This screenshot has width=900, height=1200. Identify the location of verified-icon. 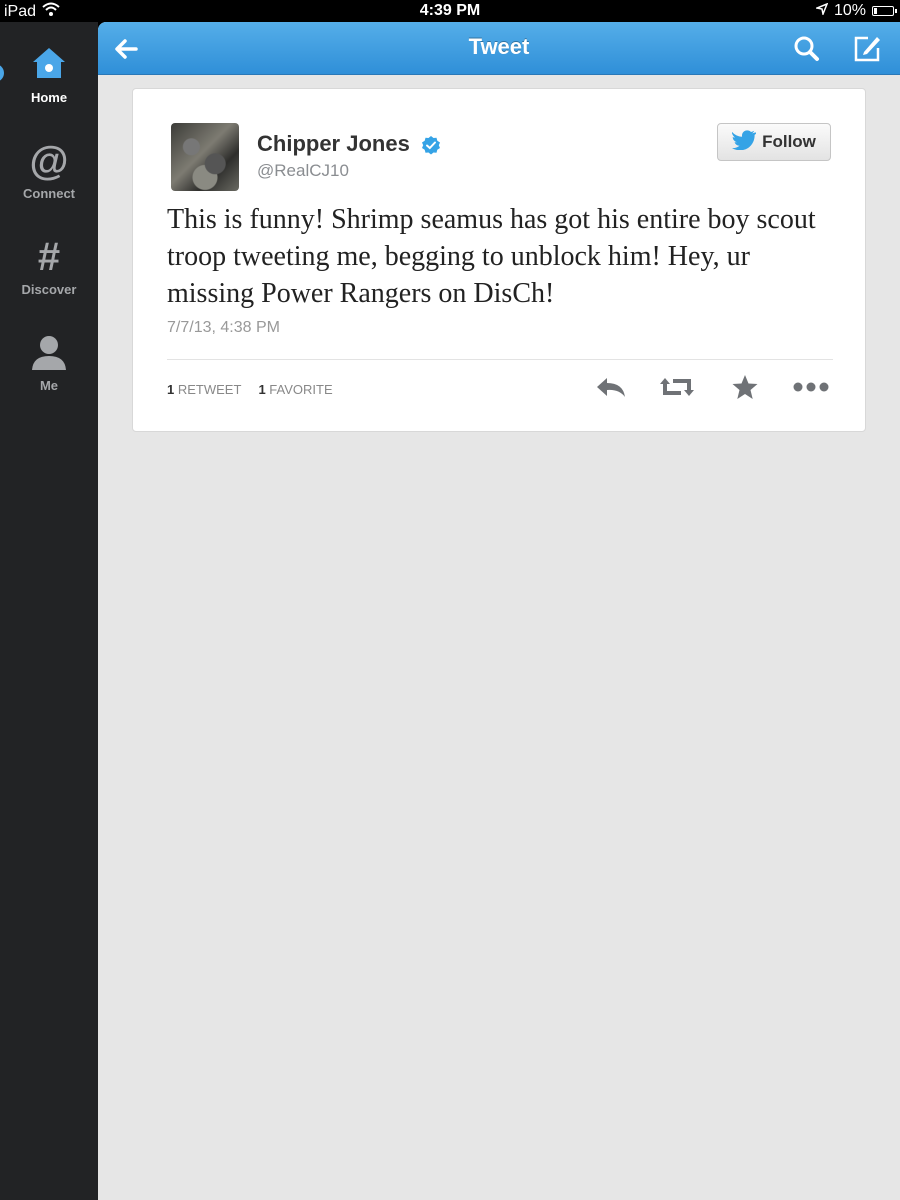
(431, 147).